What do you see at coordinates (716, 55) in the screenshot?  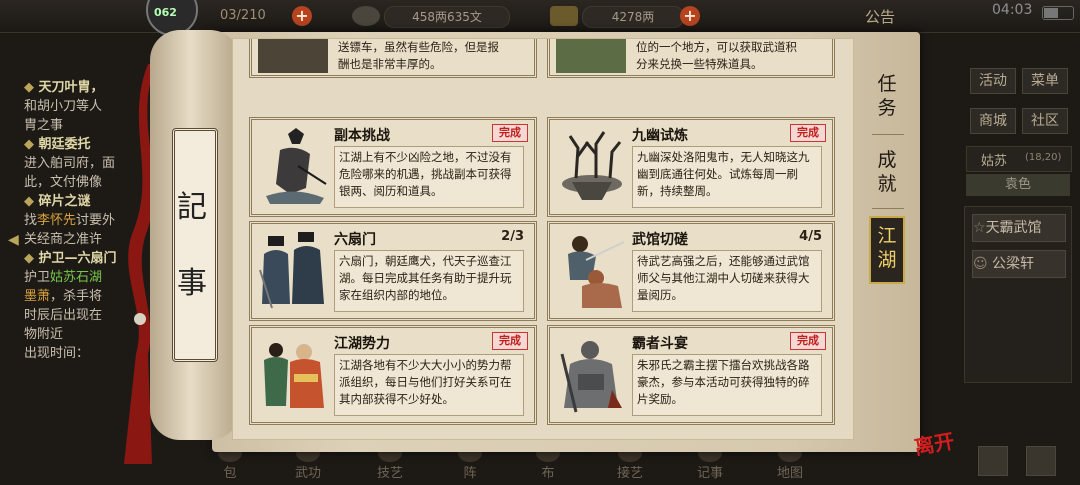 I see `partial-card-desc: 位的一个地方，可以获取武道积 分来兑换一些特殊道具。` at bounding box center [716, 55].